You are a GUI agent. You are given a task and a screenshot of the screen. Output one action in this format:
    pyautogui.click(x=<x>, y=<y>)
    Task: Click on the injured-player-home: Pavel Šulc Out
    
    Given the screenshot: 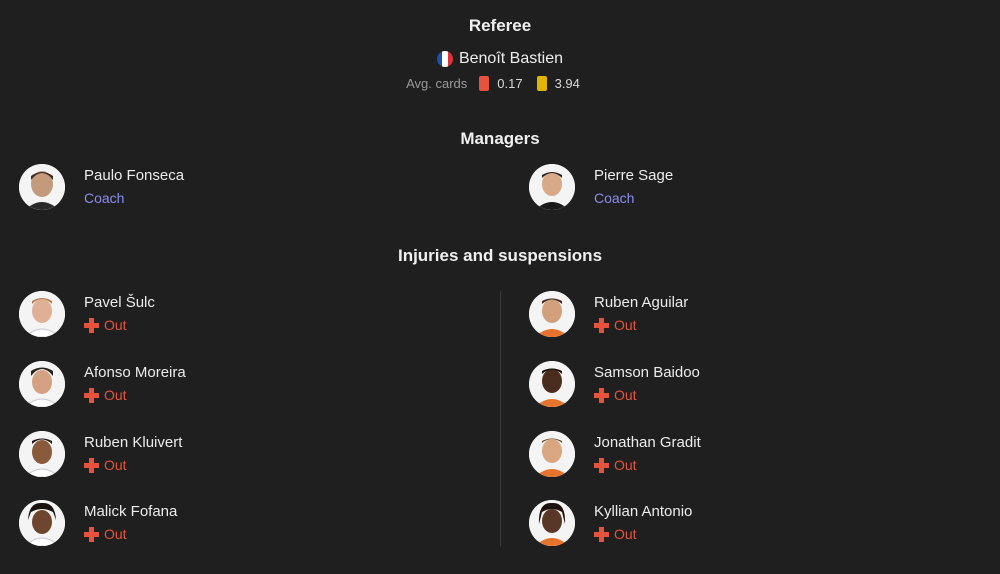 What is the action you would take?
    pyautogui.click(x=87, y=314)
    